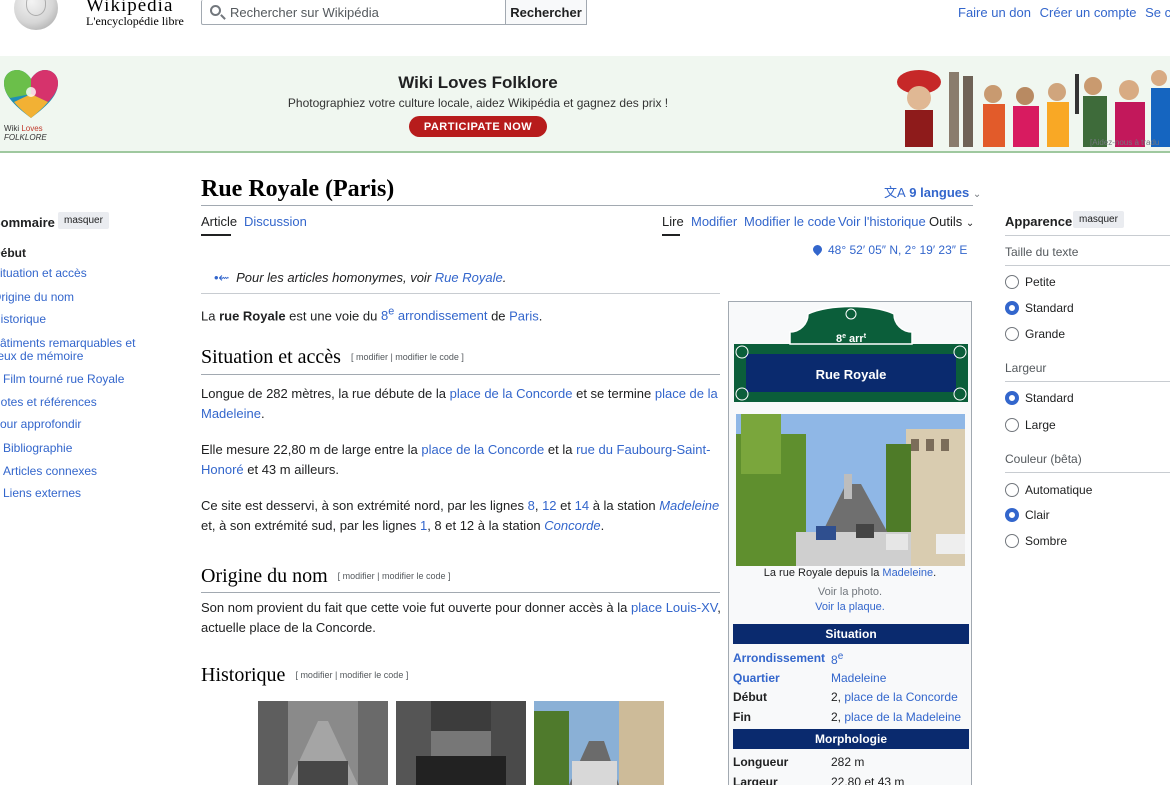 The width and height of the screenshot is (1170, 785). Describe the element at coordinates (1036, 541) in the screenshot. I see `radio-color-dark: Sombre` at that location.